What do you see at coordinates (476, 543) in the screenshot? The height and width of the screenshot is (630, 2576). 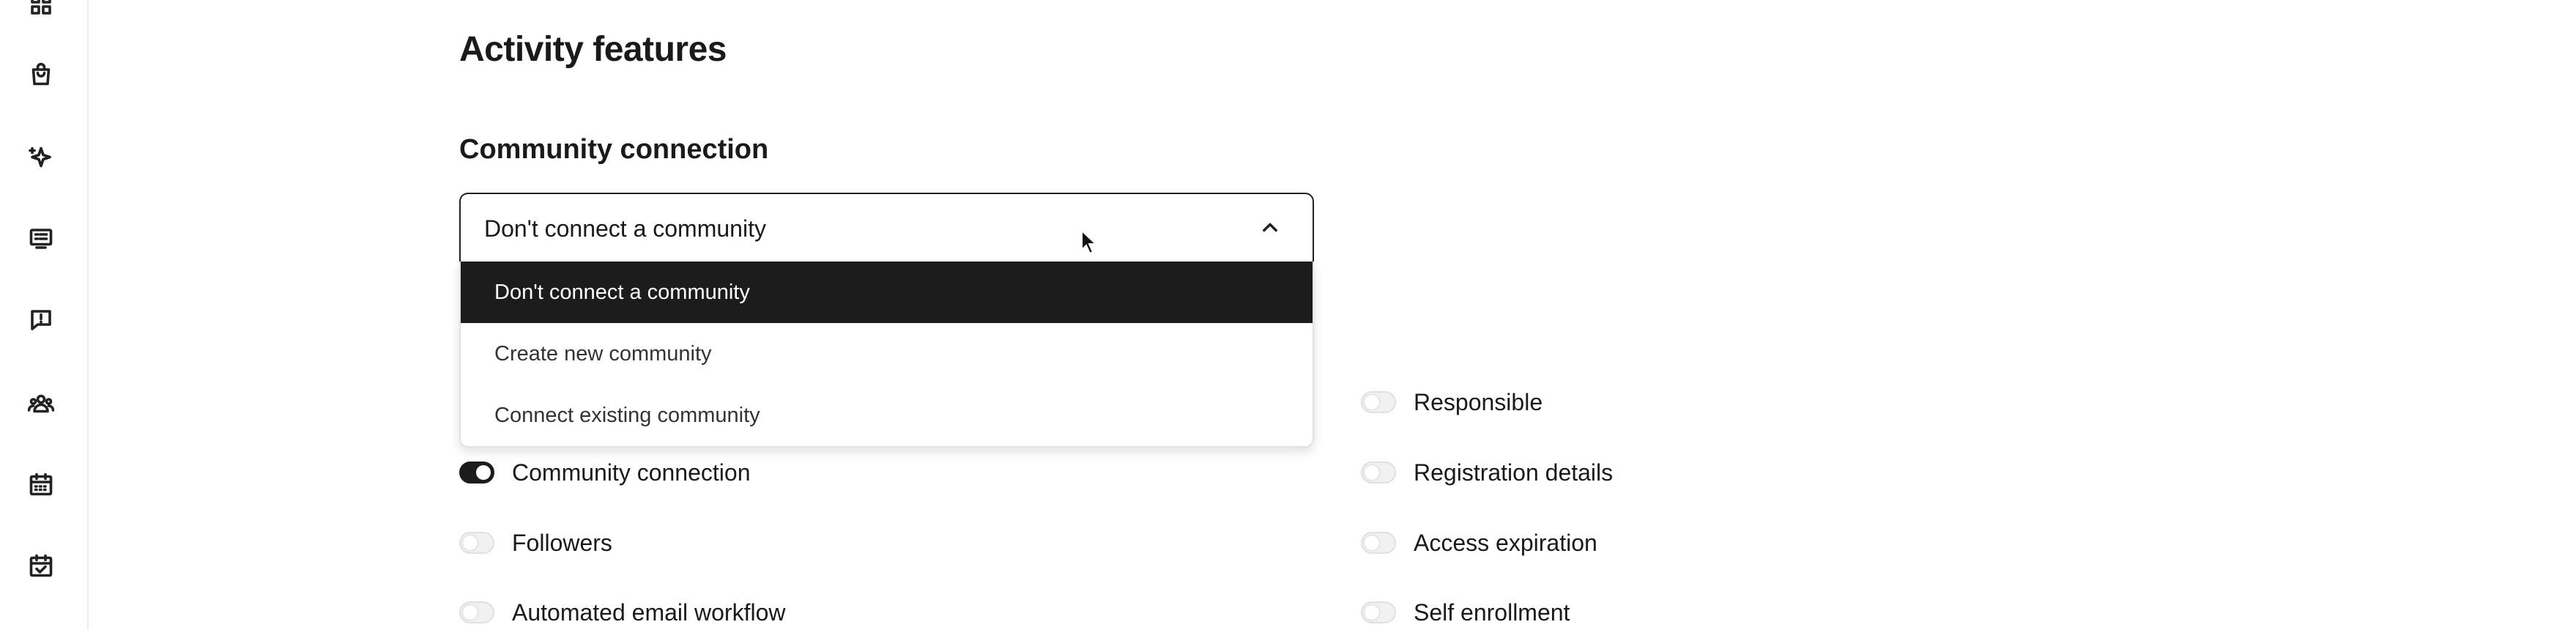 I see `followers-toggle` at bounding box center [476, 543].